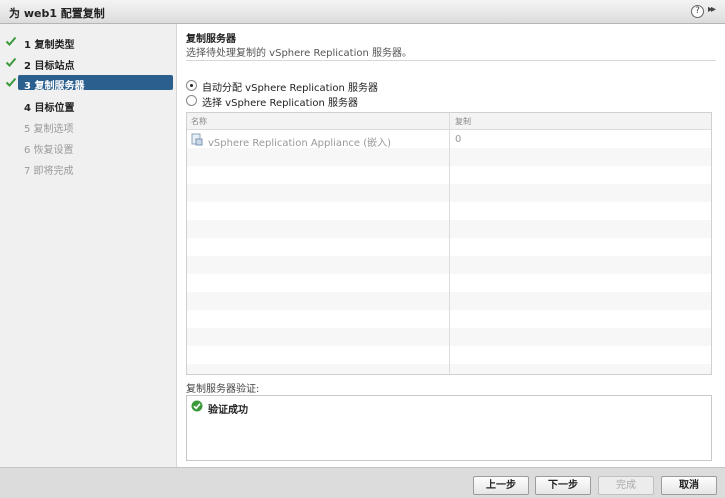  Describe the element at coordinates (290, 88) in the screenshot. I see `radio-label: 自动分配 vSphere Replication 服务器` at that location.